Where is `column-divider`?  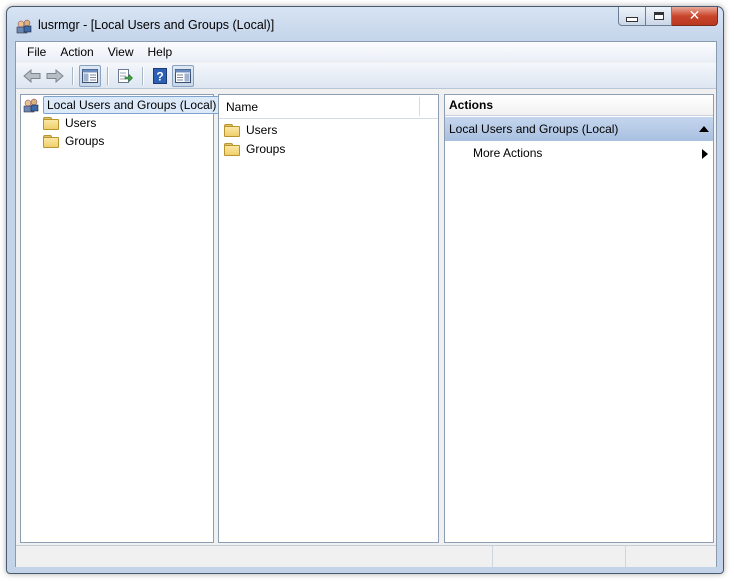 column-divider is located at coordinates (419, 106).